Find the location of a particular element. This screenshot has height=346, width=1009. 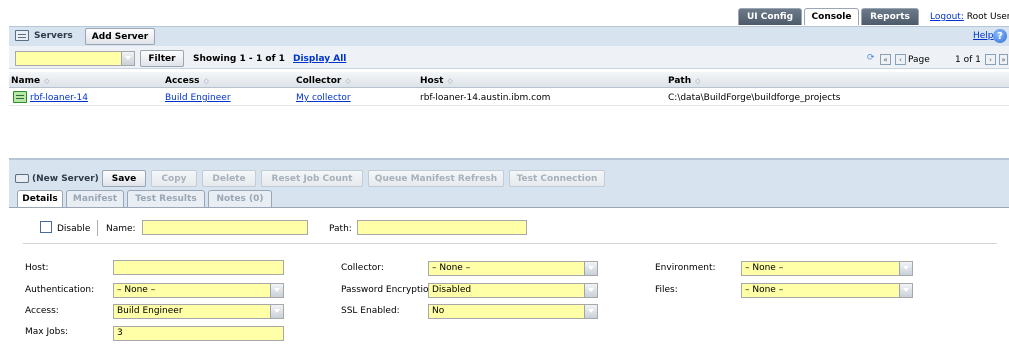

tab-notes-label: Notes (0) is located at coordinates (240, 199).